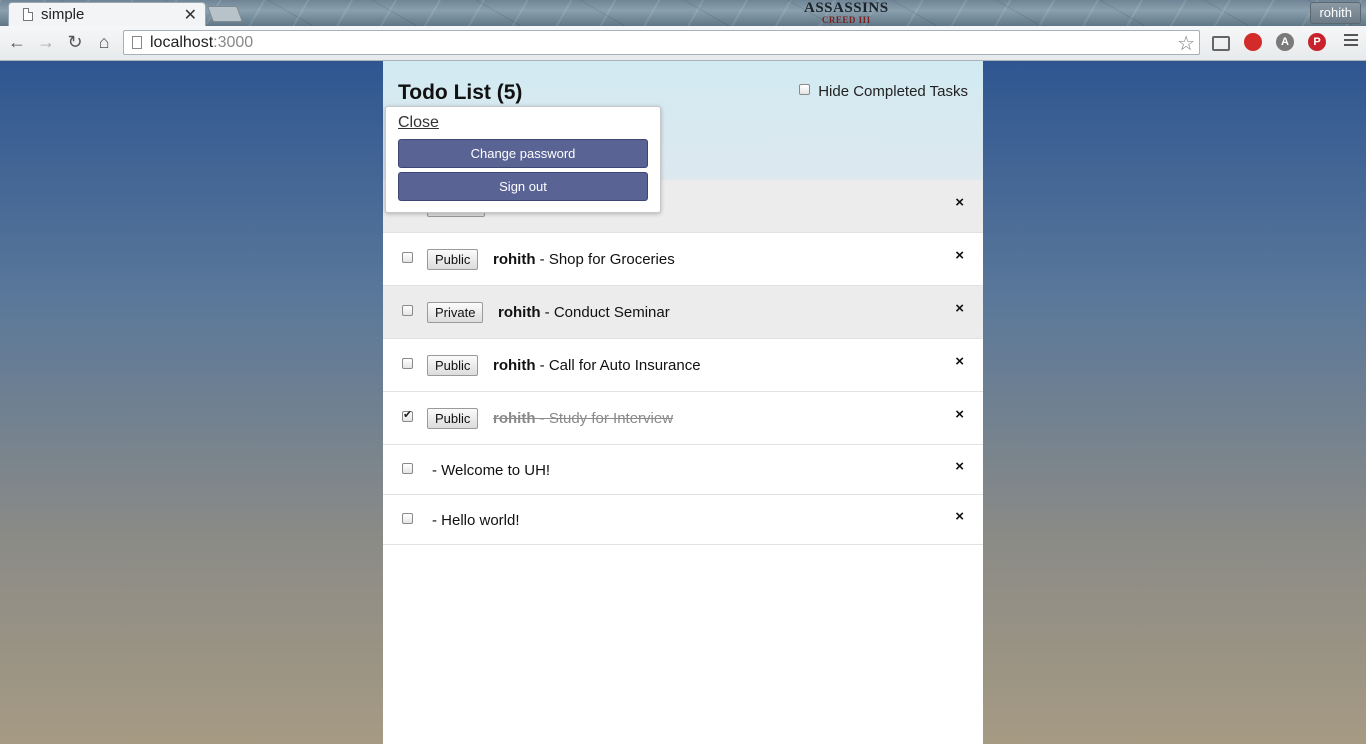  Describe the element at coordinates (182, 42) in the screenshot. I see `url-host: localhost` at that location.